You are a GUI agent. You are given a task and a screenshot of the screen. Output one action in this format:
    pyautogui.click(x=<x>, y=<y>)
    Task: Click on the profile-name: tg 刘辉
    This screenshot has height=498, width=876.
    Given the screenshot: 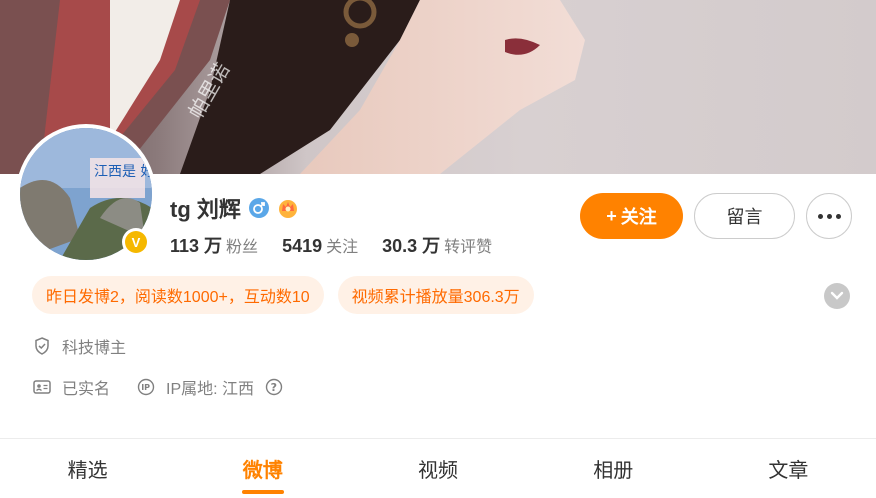 What is the action you would take?
    pyautogui.click(x=205, y=209)
    